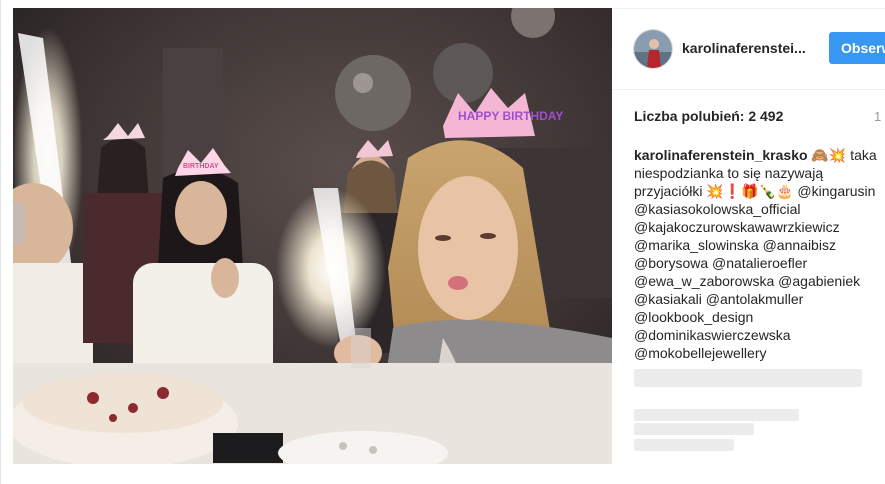 This screenshot has height=484, width=885. What do you see at coordinates (721, 155) in the screenshot?
I see `caption-author: karolinaferenstein_krasko` at bounding box center [721, 155].